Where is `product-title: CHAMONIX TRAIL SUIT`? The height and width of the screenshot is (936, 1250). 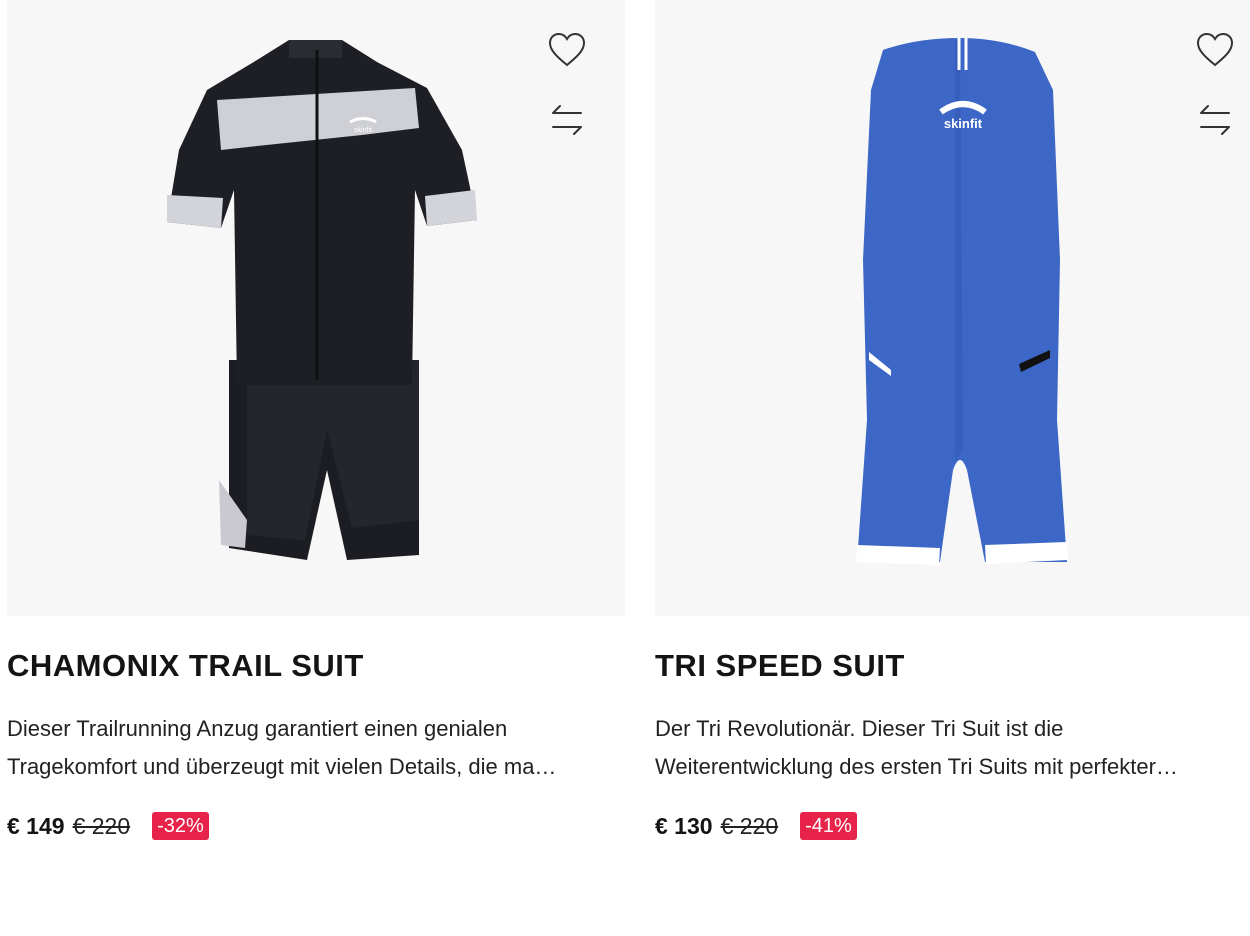 product-title: CHAMONIX TRAIL SUIT is located at coordinates (185, 666).